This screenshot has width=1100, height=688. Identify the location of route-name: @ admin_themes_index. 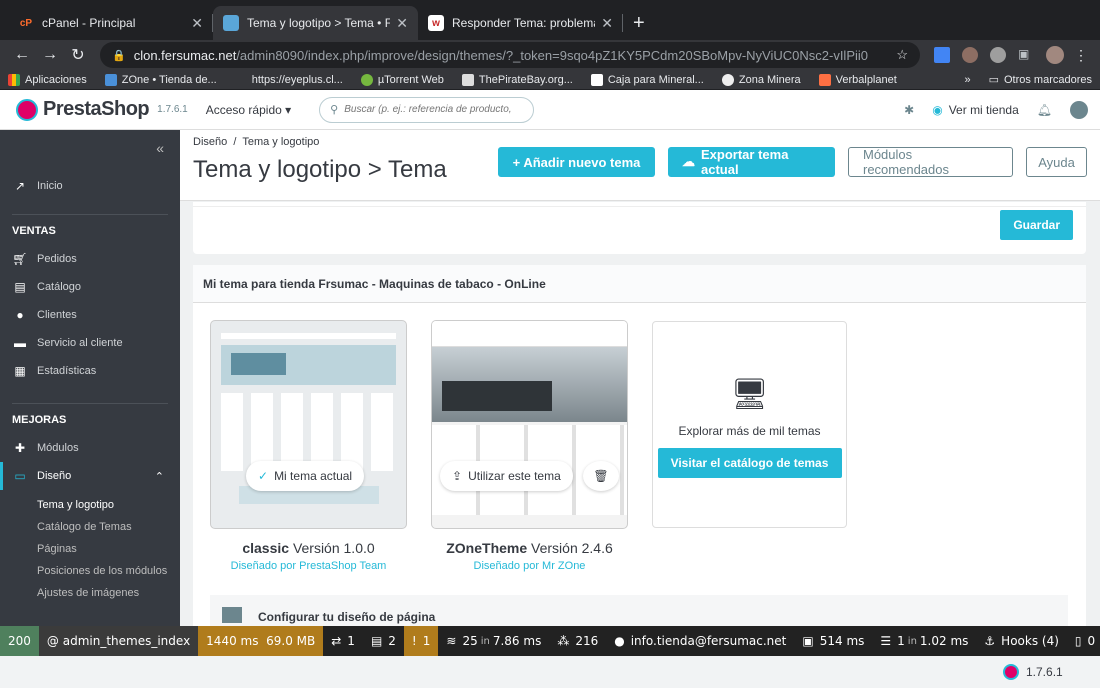
(118, 641).